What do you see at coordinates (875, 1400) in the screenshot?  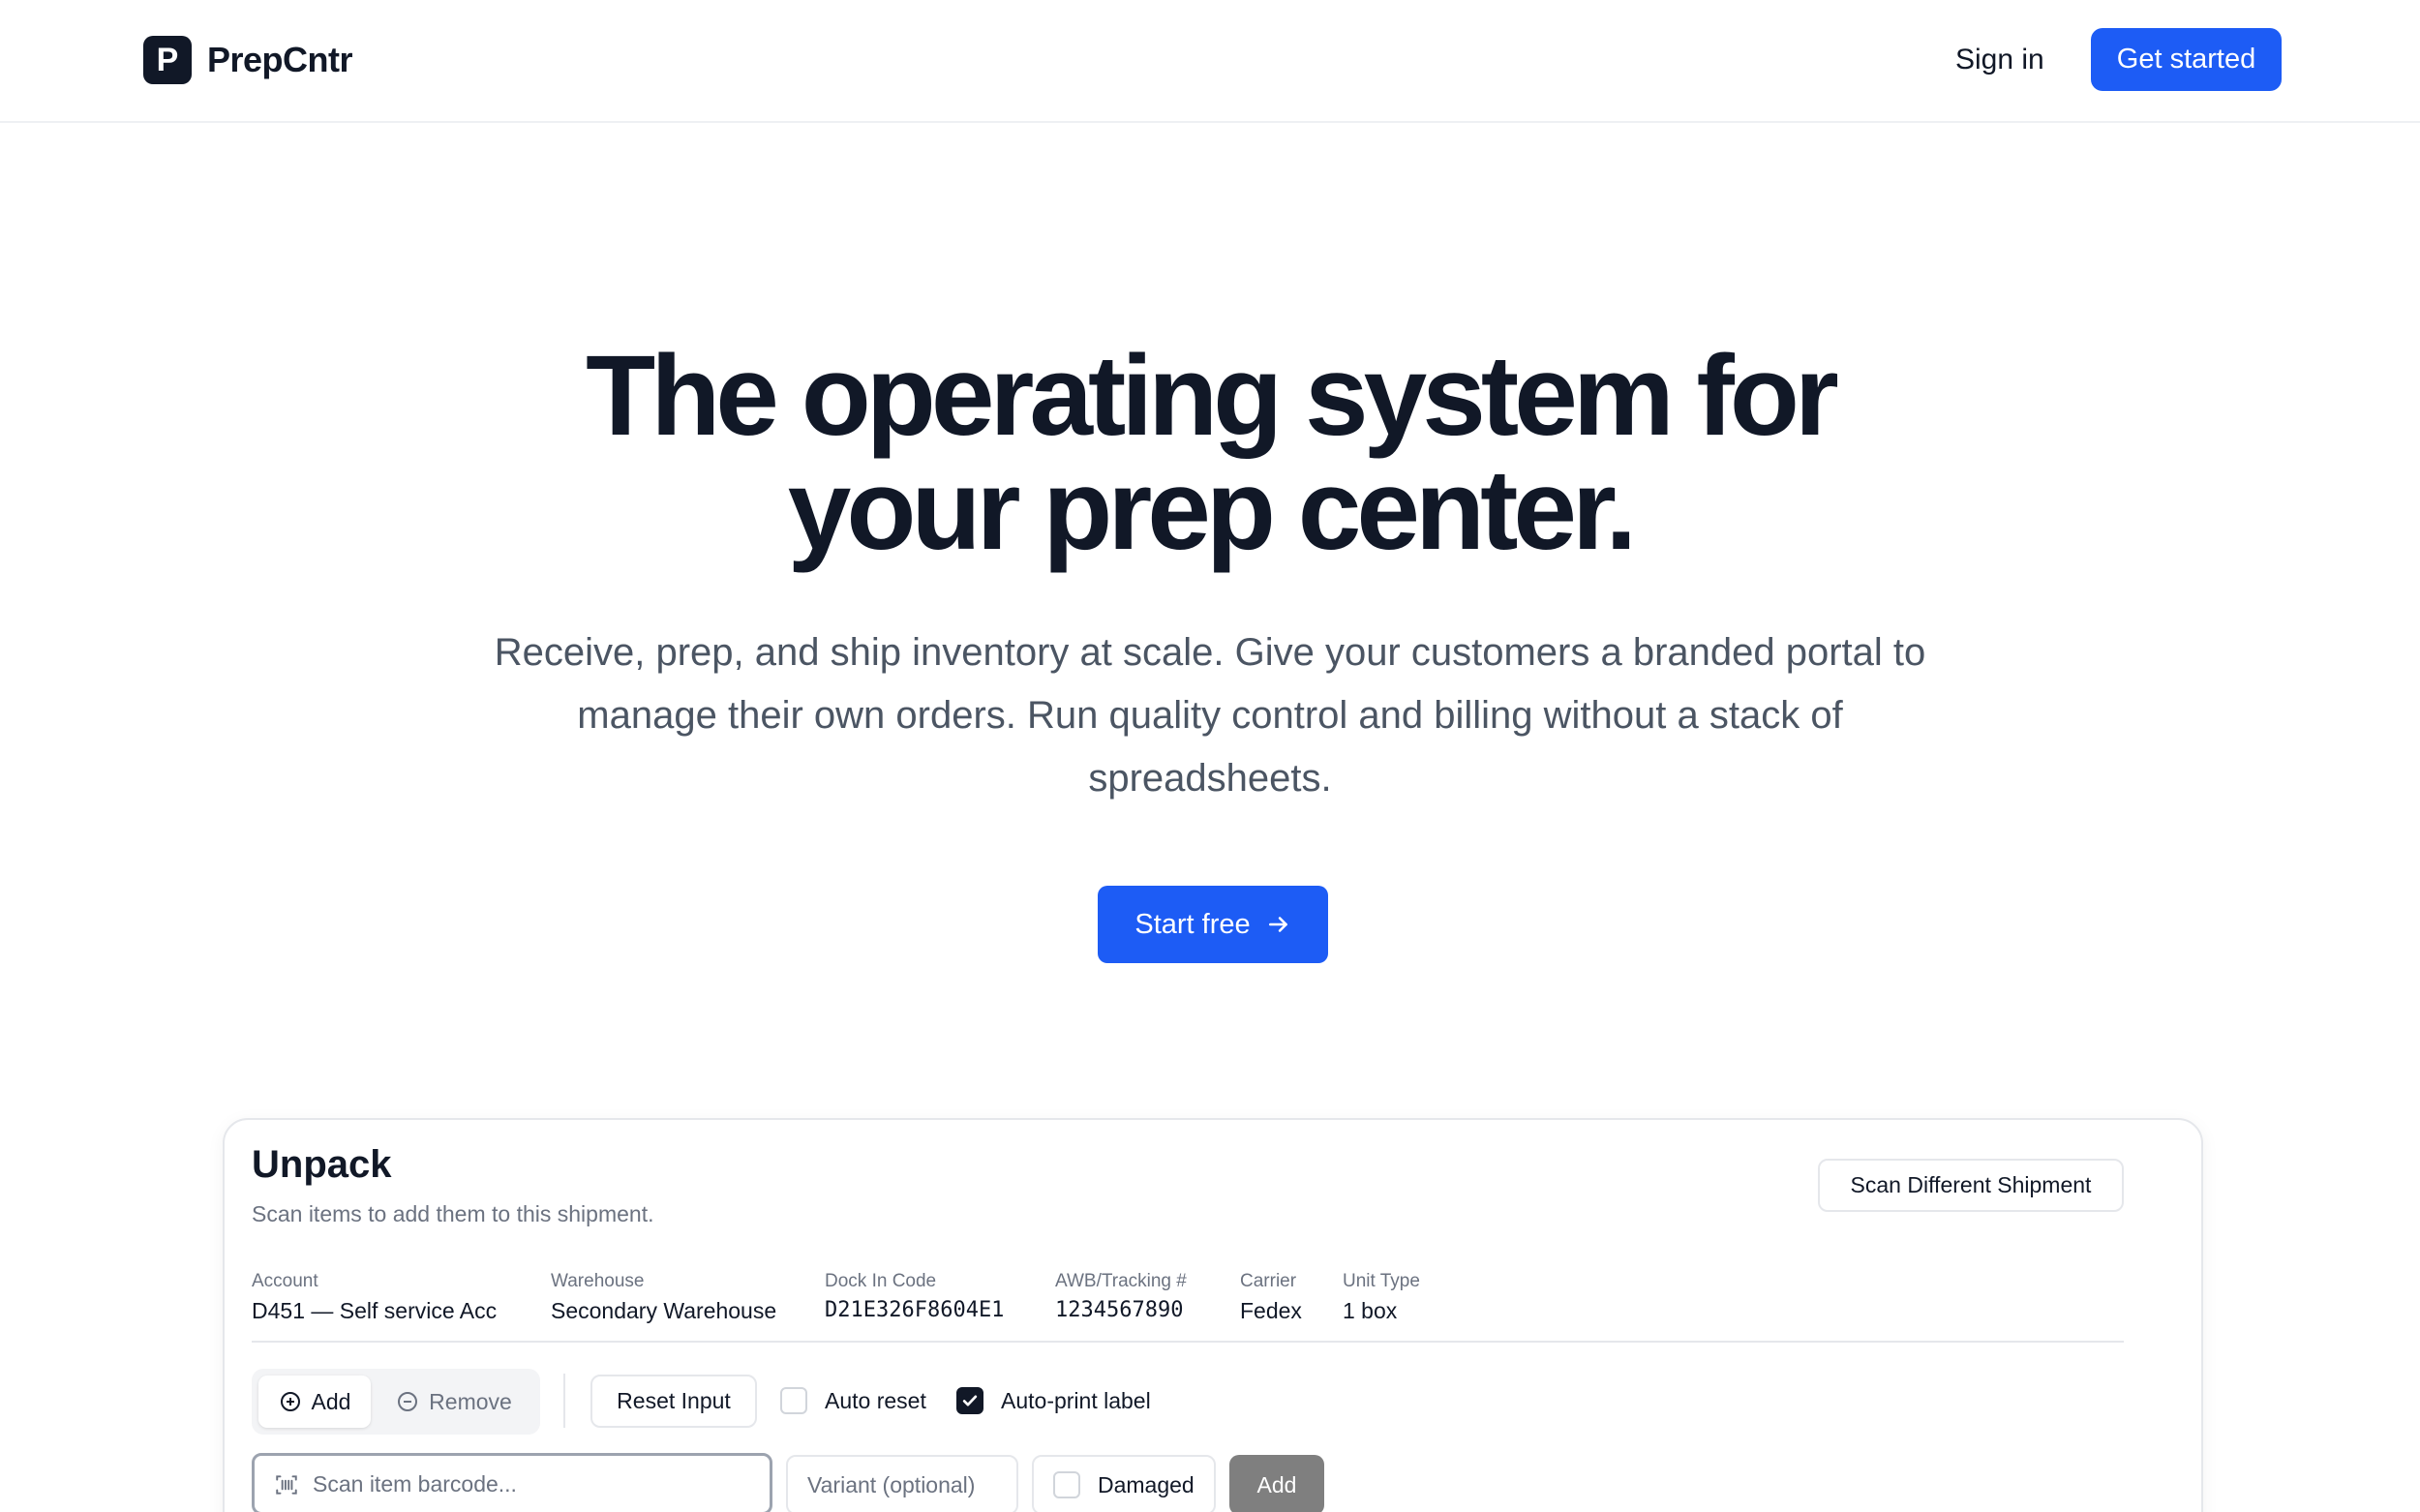 I see `auto-reset-label: Auto reset` at bounding box center [875, 1400].